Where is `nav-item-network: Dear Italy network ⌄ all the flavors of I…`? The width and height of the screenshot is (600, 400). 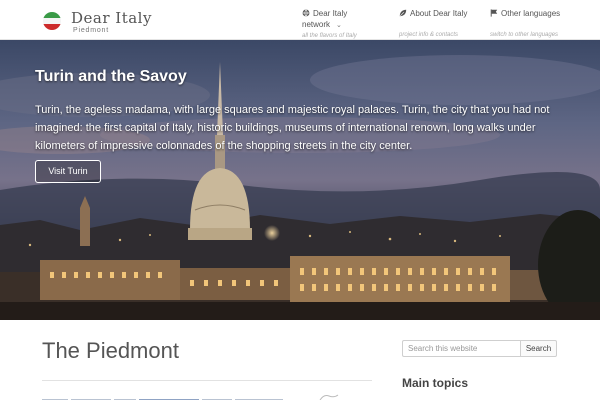
nav-item-network: Dear Italy network ⌄ all the flavors of I… is located at coordinates (332, 24).